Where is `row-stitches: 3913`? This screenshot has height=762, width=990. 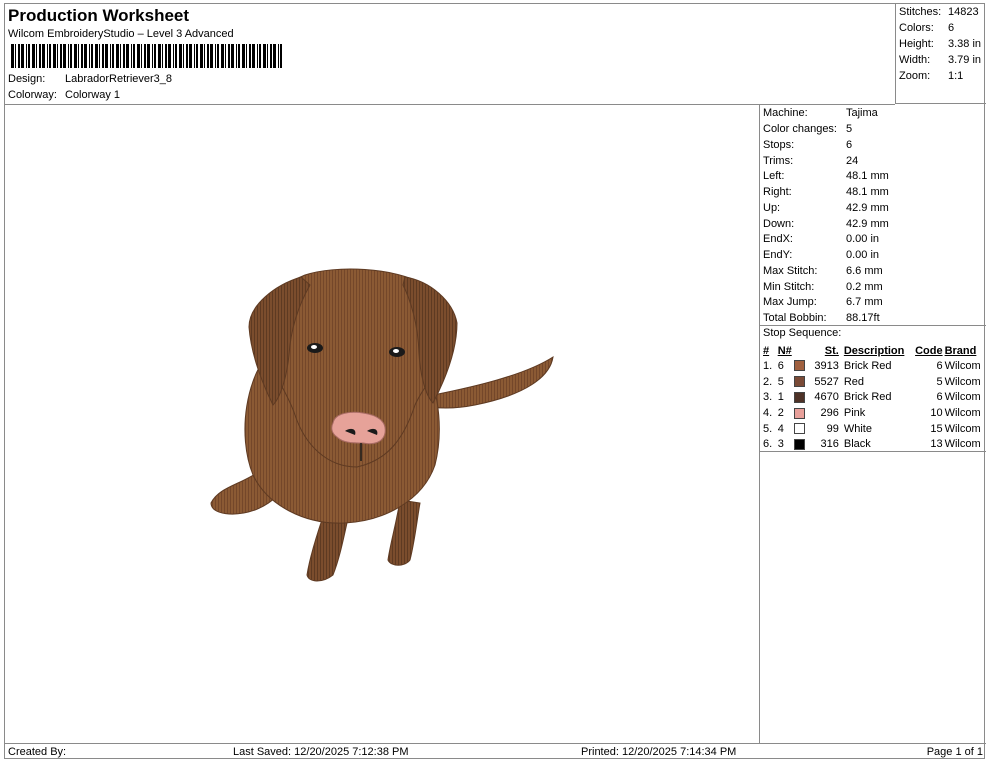 row-stitches: 3913 is located at coordinates (826, 365).